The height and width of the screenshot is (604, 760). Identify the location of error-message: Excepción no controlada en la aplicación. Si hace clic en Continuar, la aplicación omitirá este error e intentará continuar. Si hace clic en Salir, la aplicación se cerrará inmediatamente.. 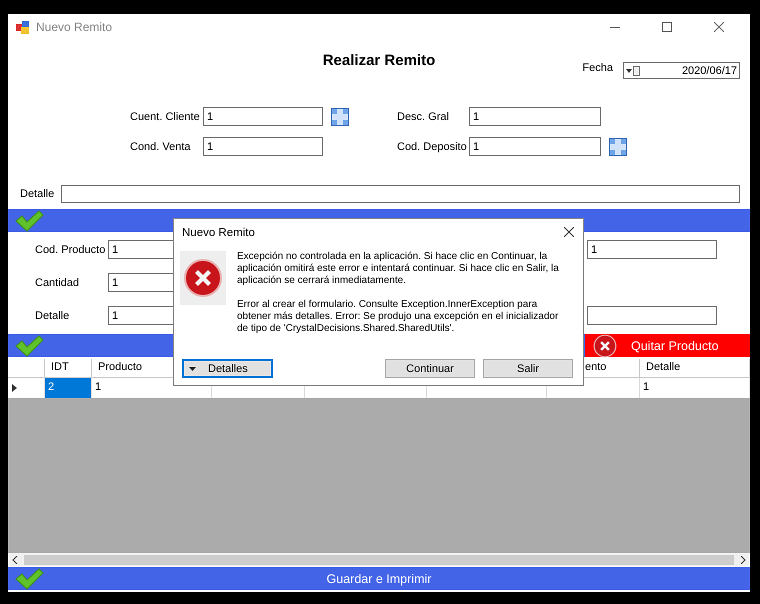
(398, 269).